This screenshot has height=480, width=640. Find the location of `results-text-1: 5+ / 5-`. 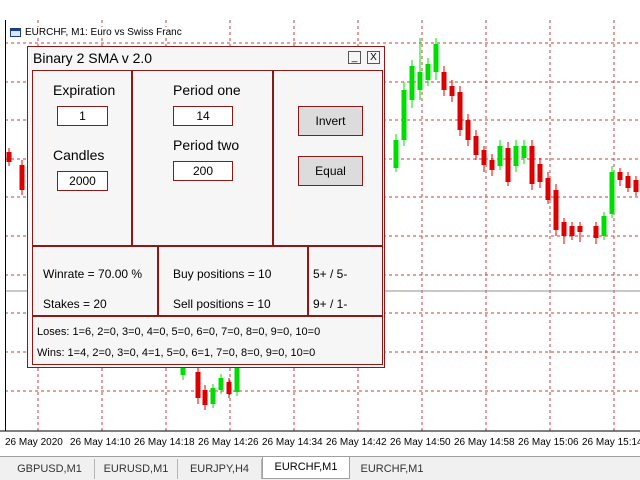

results-text-1: 5+ / 5- is located at coordinates (330, 274).